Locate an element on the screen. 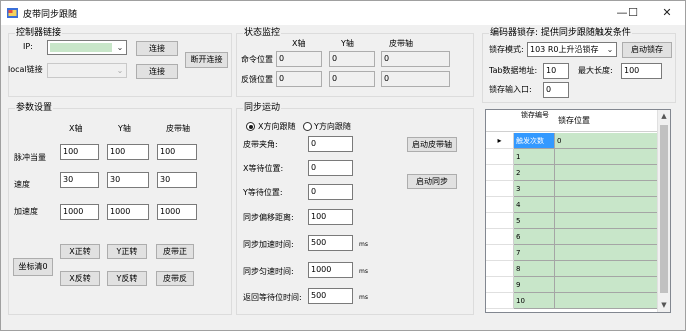  zero-coords-button: 坐标清0 is located at coordinates (33, 267).